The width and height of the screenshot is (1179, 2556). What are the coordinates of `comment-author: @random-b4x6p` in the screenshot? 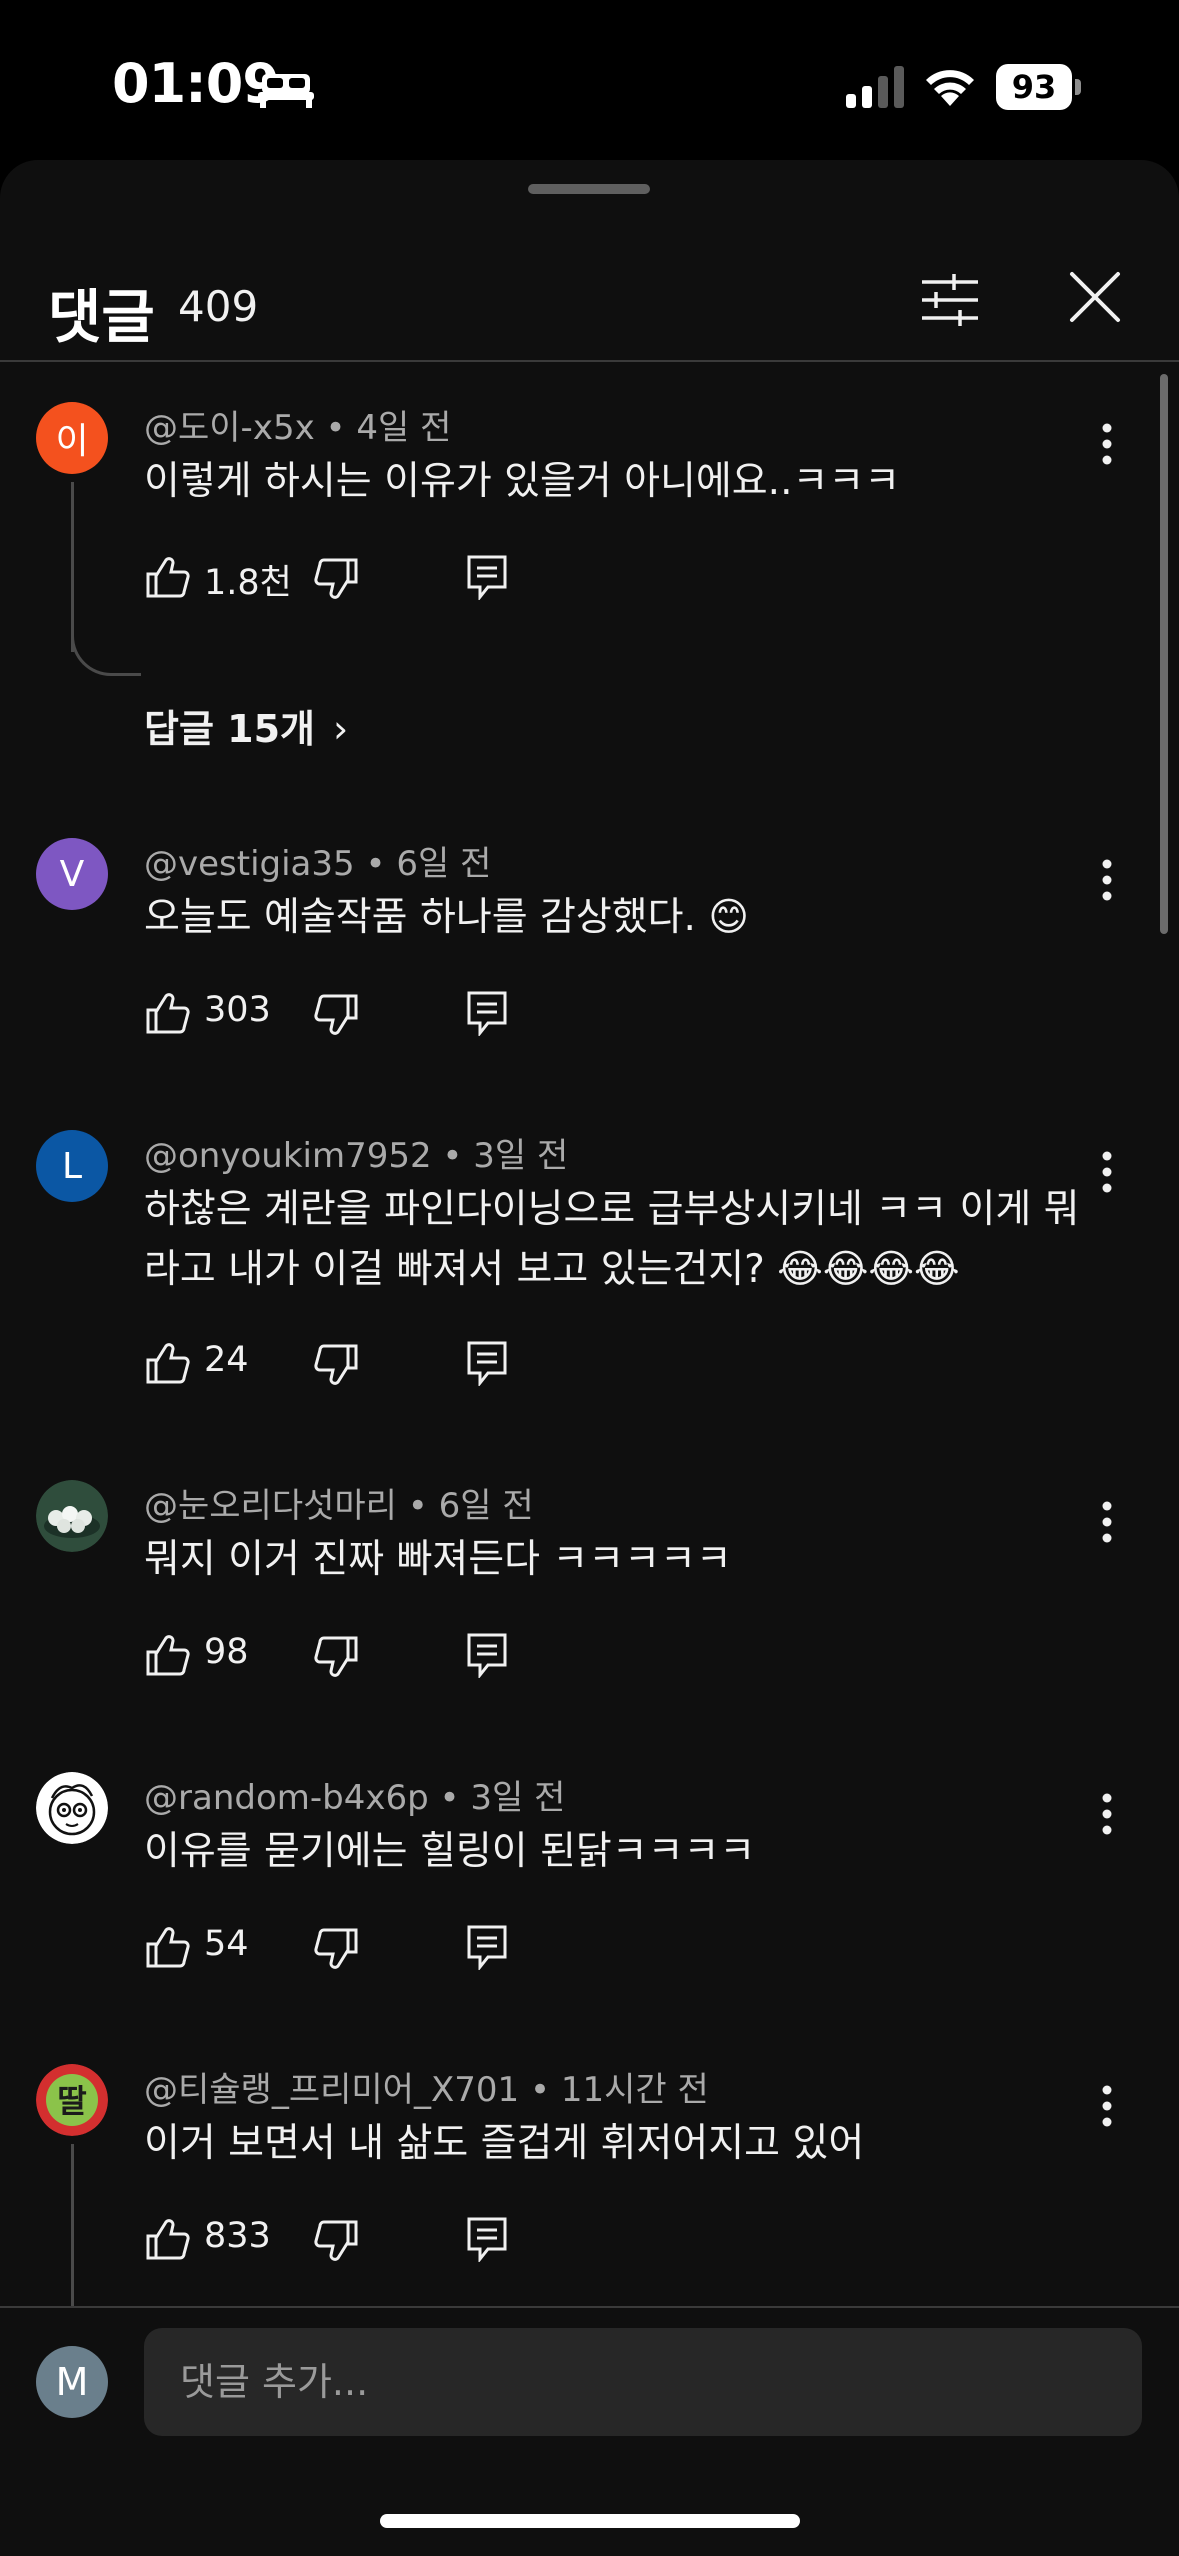 It's located at (286, 1798).